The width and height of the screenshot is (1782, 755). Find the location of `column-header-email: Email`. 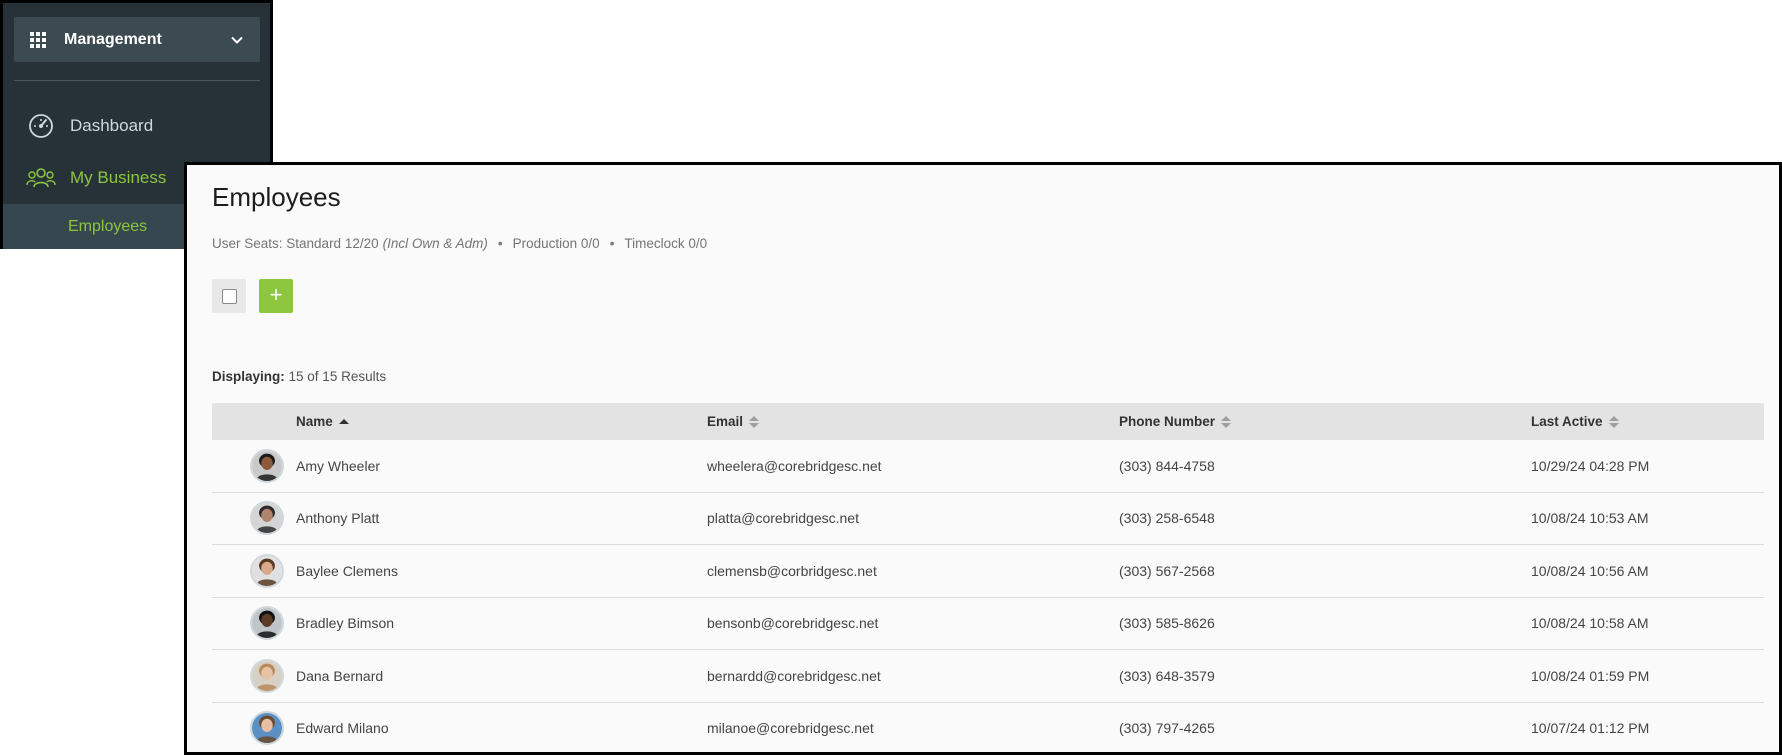

column-header-email: Email is located at coordinates (733, 421).